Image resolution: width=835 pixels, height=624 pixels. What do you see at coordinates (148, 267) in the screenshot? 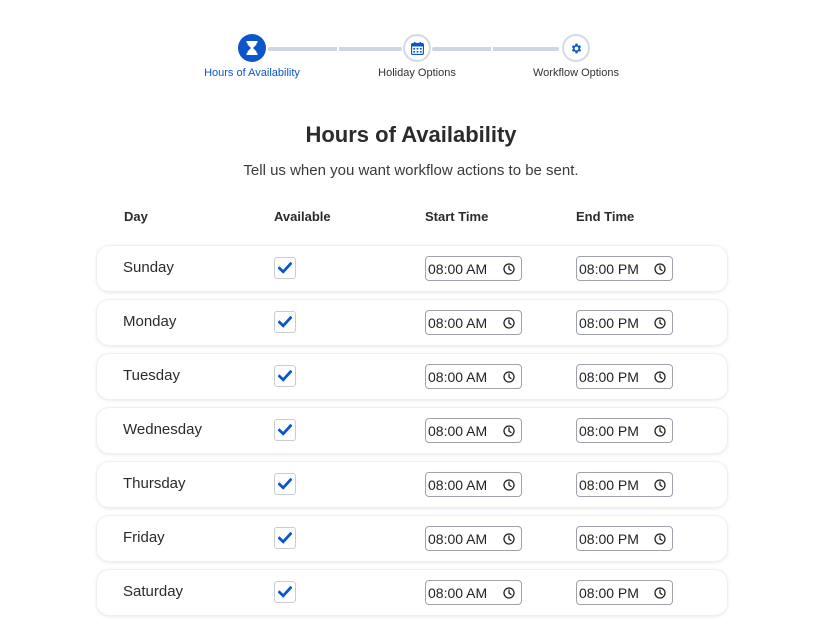
I see `day-name: Sunday` at bounding box center [148, 267].